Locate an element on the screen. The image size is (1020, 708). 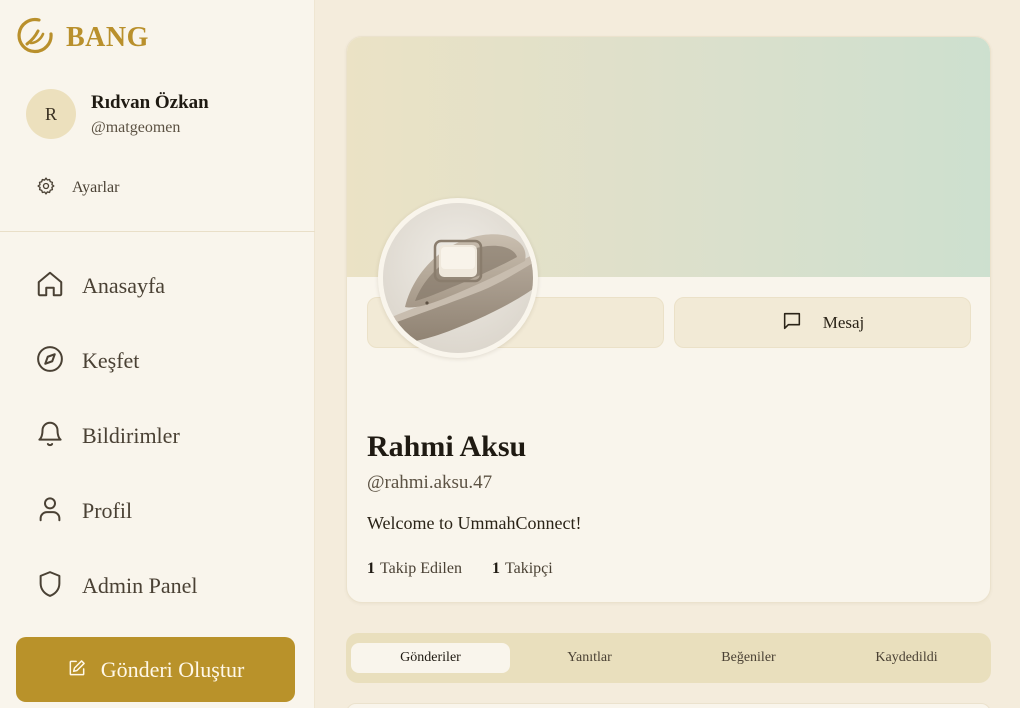
followers-stat: 1 Takipçi is located at coordinates (522, 569).